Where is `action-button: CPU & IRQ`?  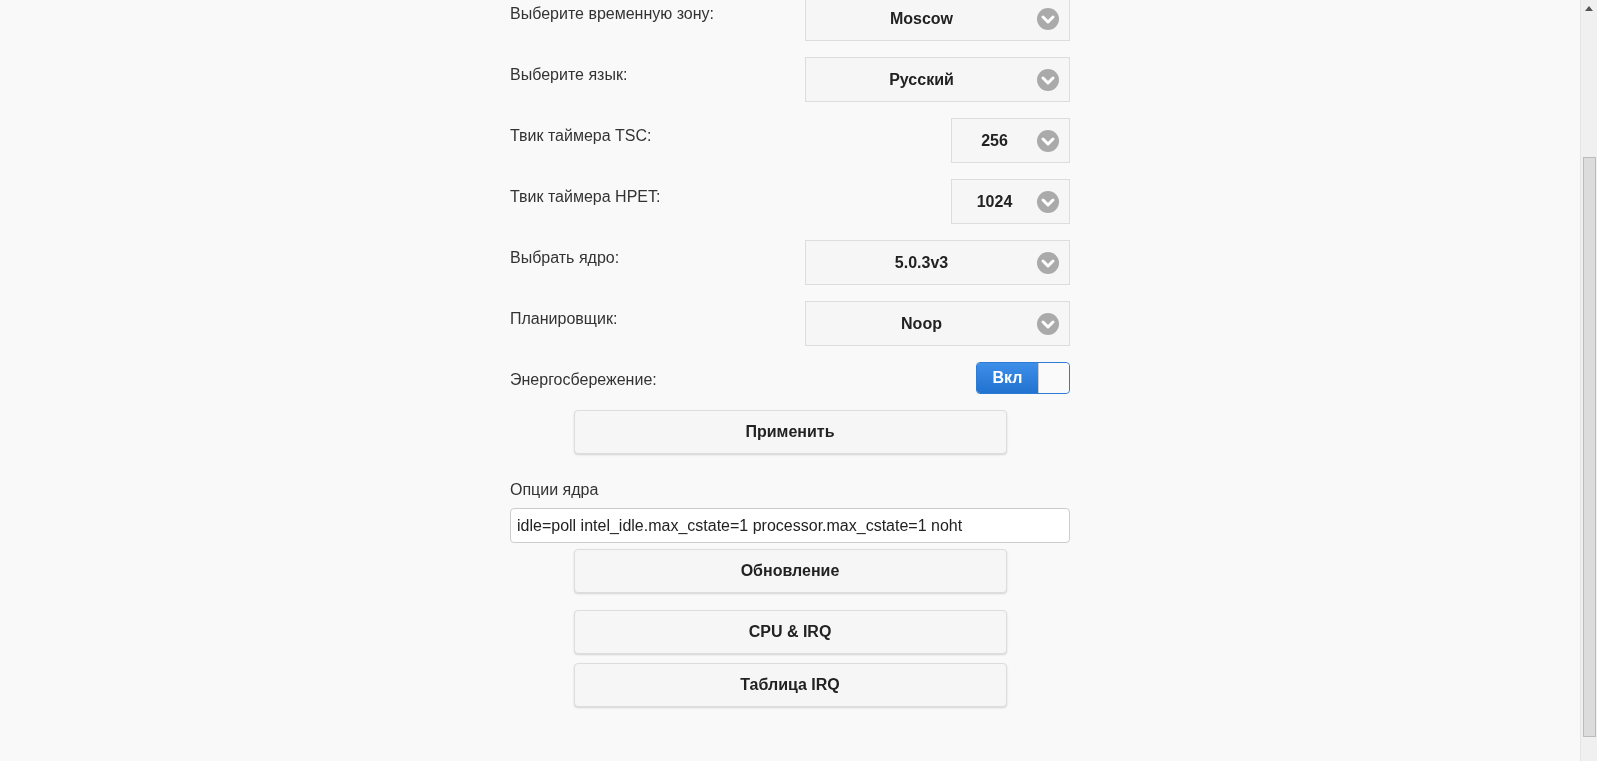 action-button: CPU & IRQ is located at coordinates (790, 632).